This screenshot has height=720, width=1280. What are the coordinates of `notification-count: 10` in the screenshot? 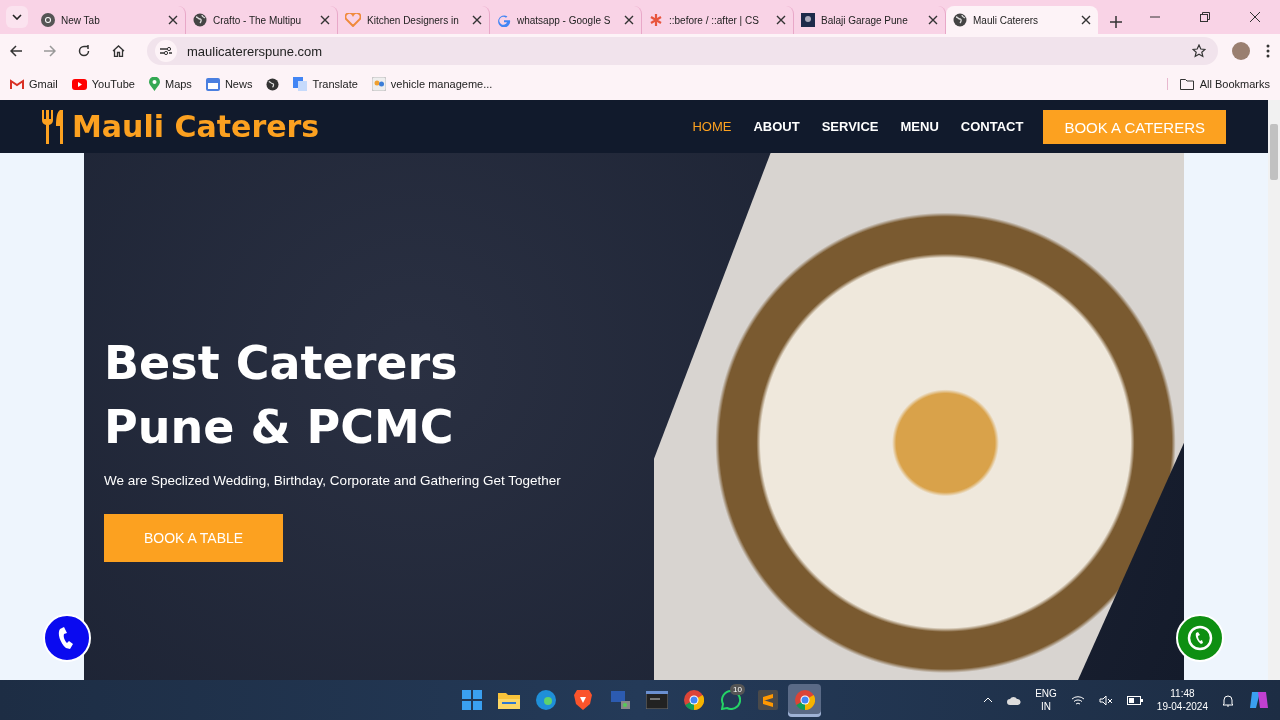 It's located at (737, 689).